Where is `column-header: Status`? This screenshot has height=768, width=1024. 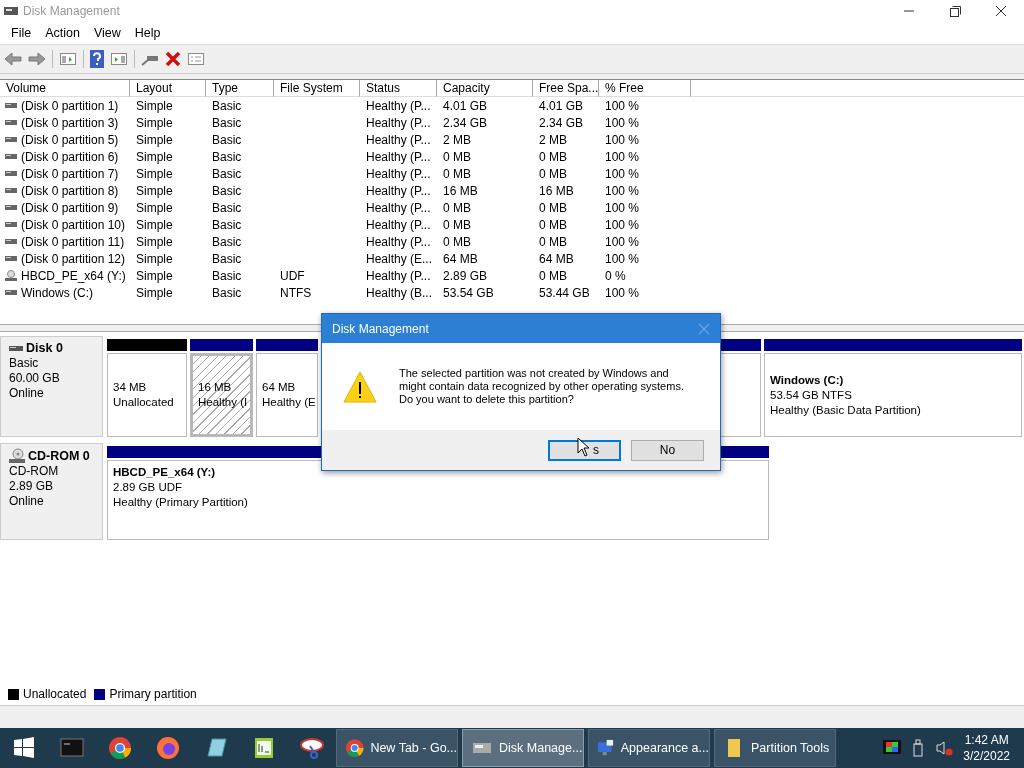
column-header: Status is located at coordinates (398, 88).